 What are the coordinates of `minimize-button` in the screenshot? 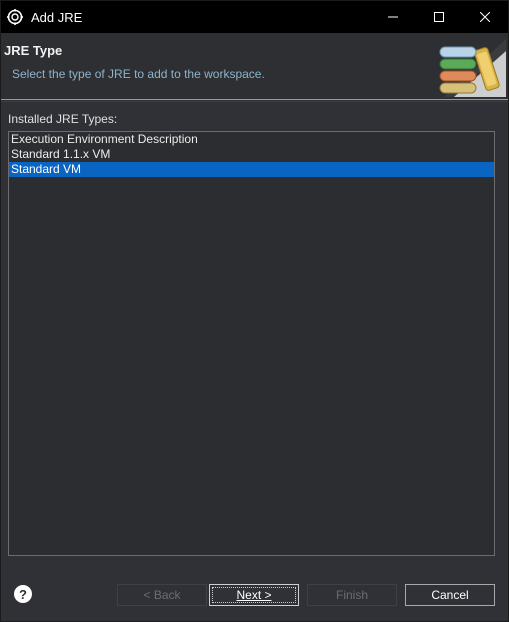 It's located at (393, 17).